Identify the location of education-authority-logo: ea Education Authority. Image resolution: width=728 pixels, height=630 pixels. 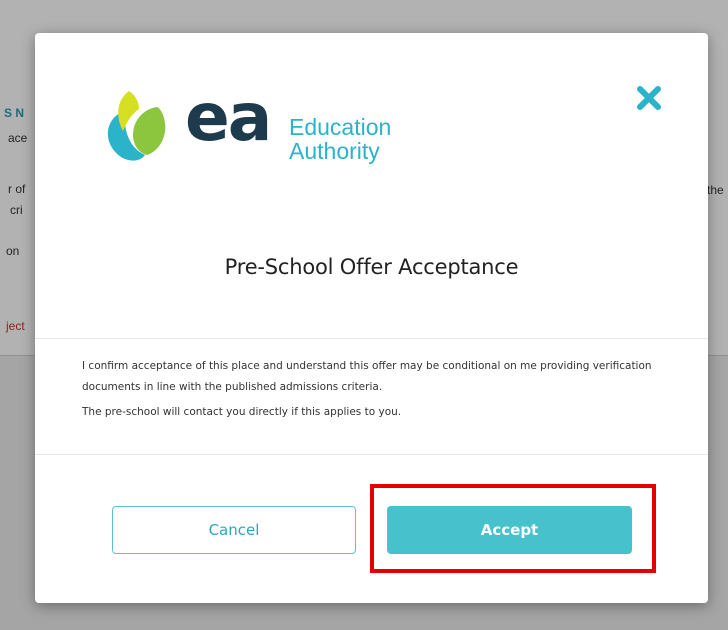
(259, 124).